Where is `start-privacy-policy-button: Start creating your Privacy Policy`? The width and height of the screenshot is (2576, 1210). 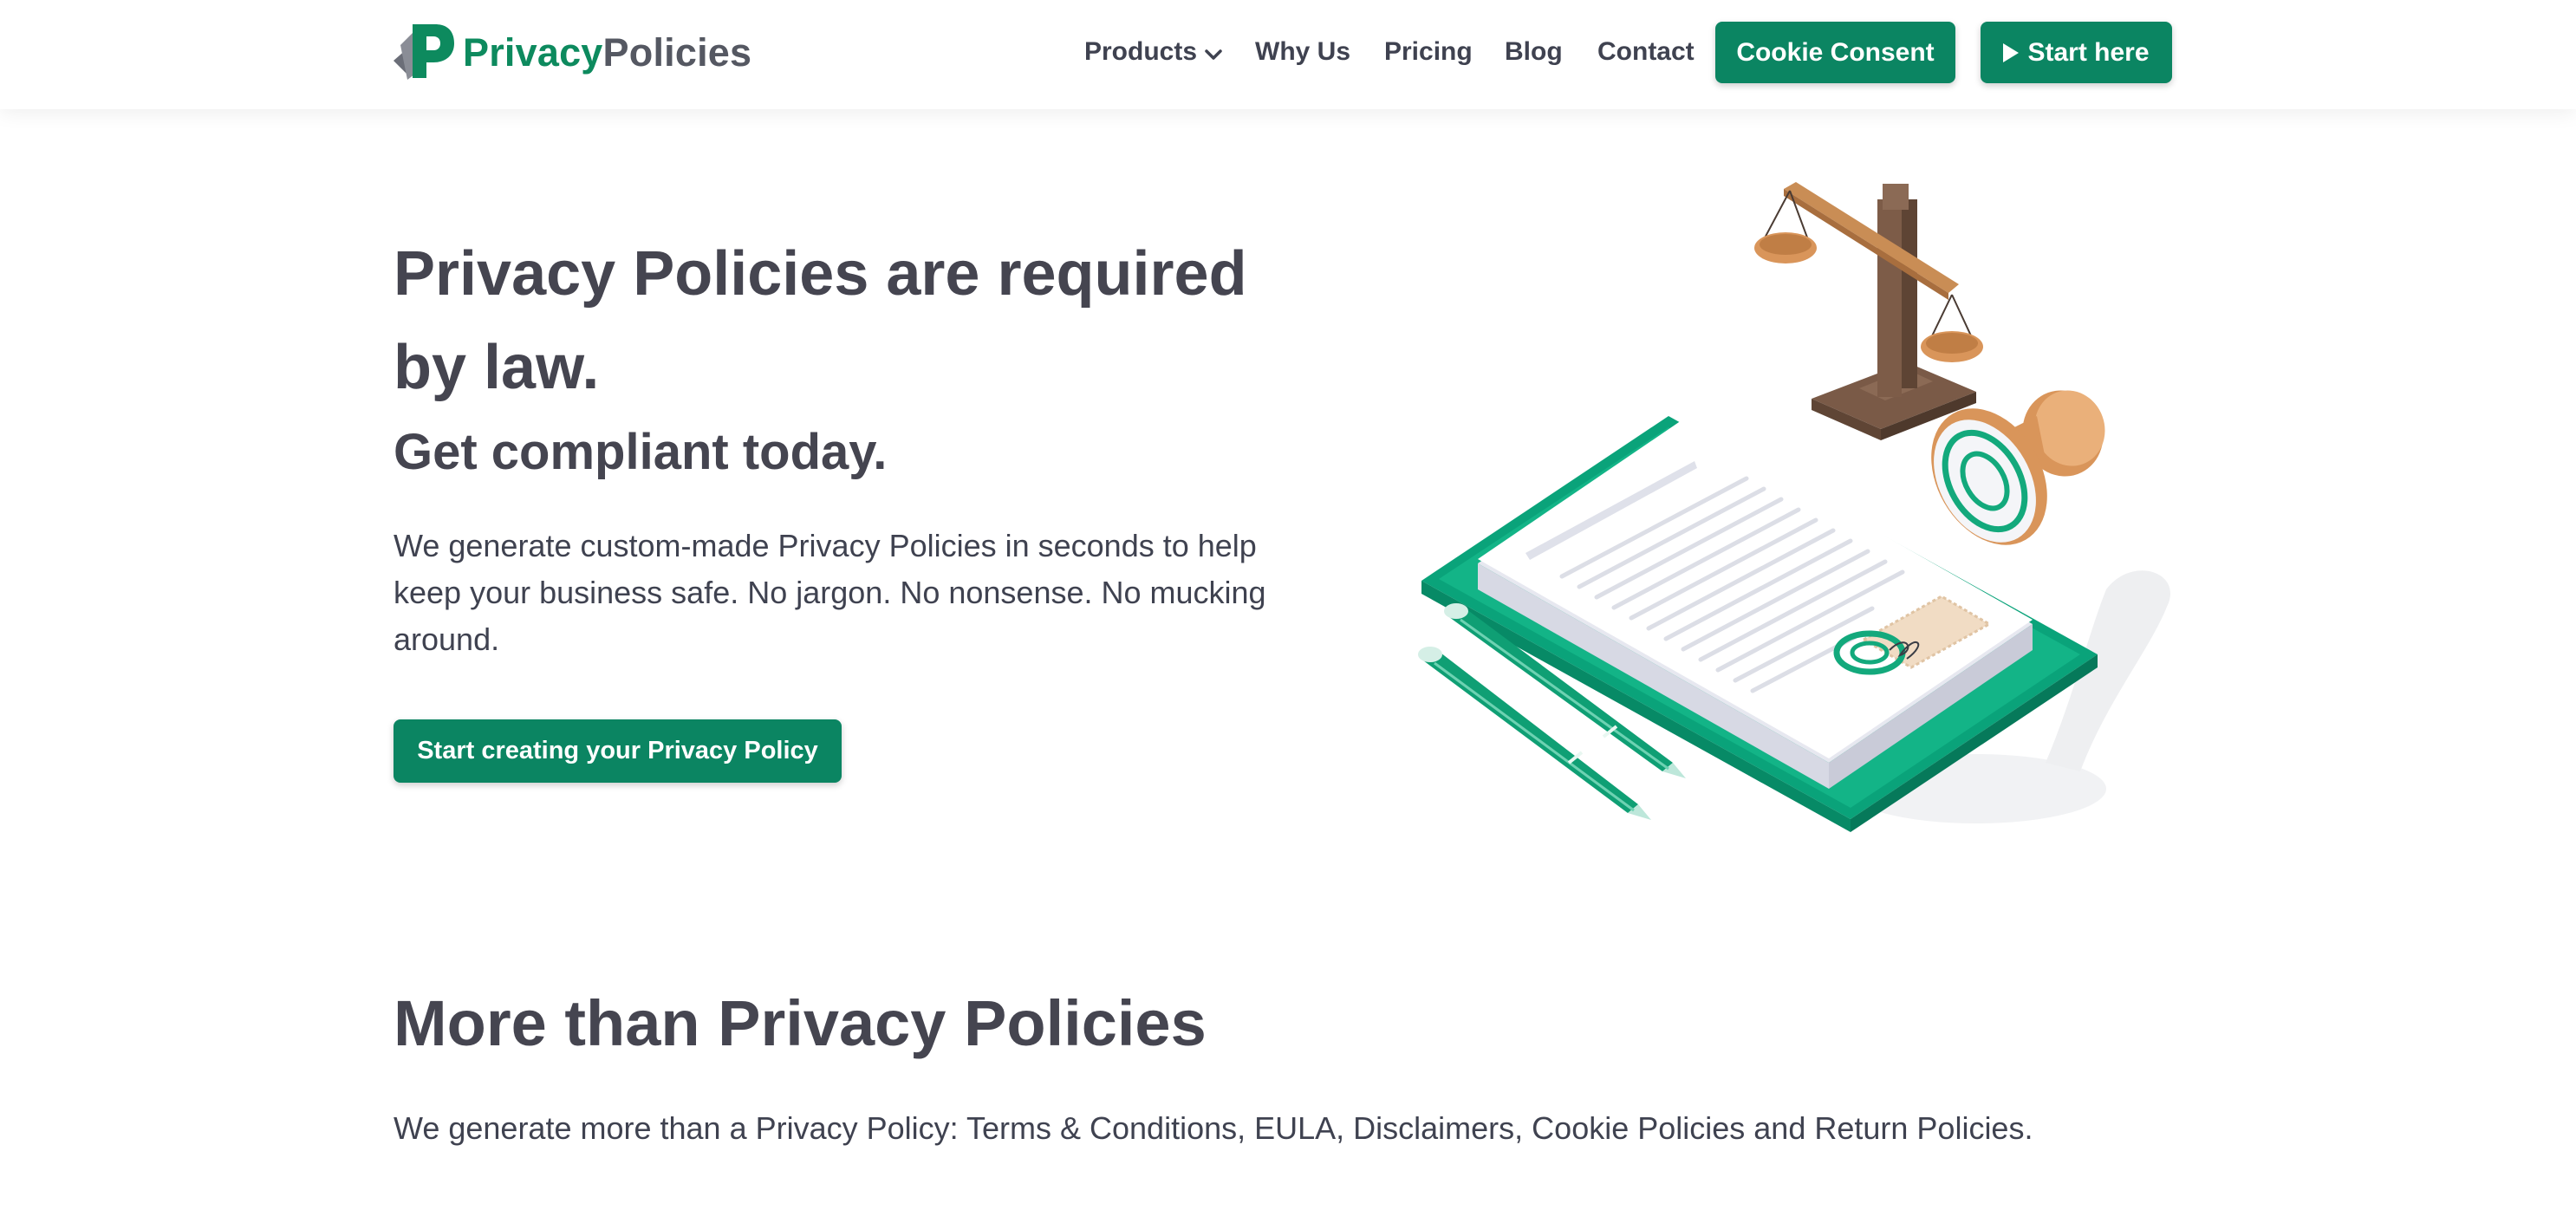 start-privacy-policy-button: Start creating your Privacy Policy is located at coordinates (618, 751).